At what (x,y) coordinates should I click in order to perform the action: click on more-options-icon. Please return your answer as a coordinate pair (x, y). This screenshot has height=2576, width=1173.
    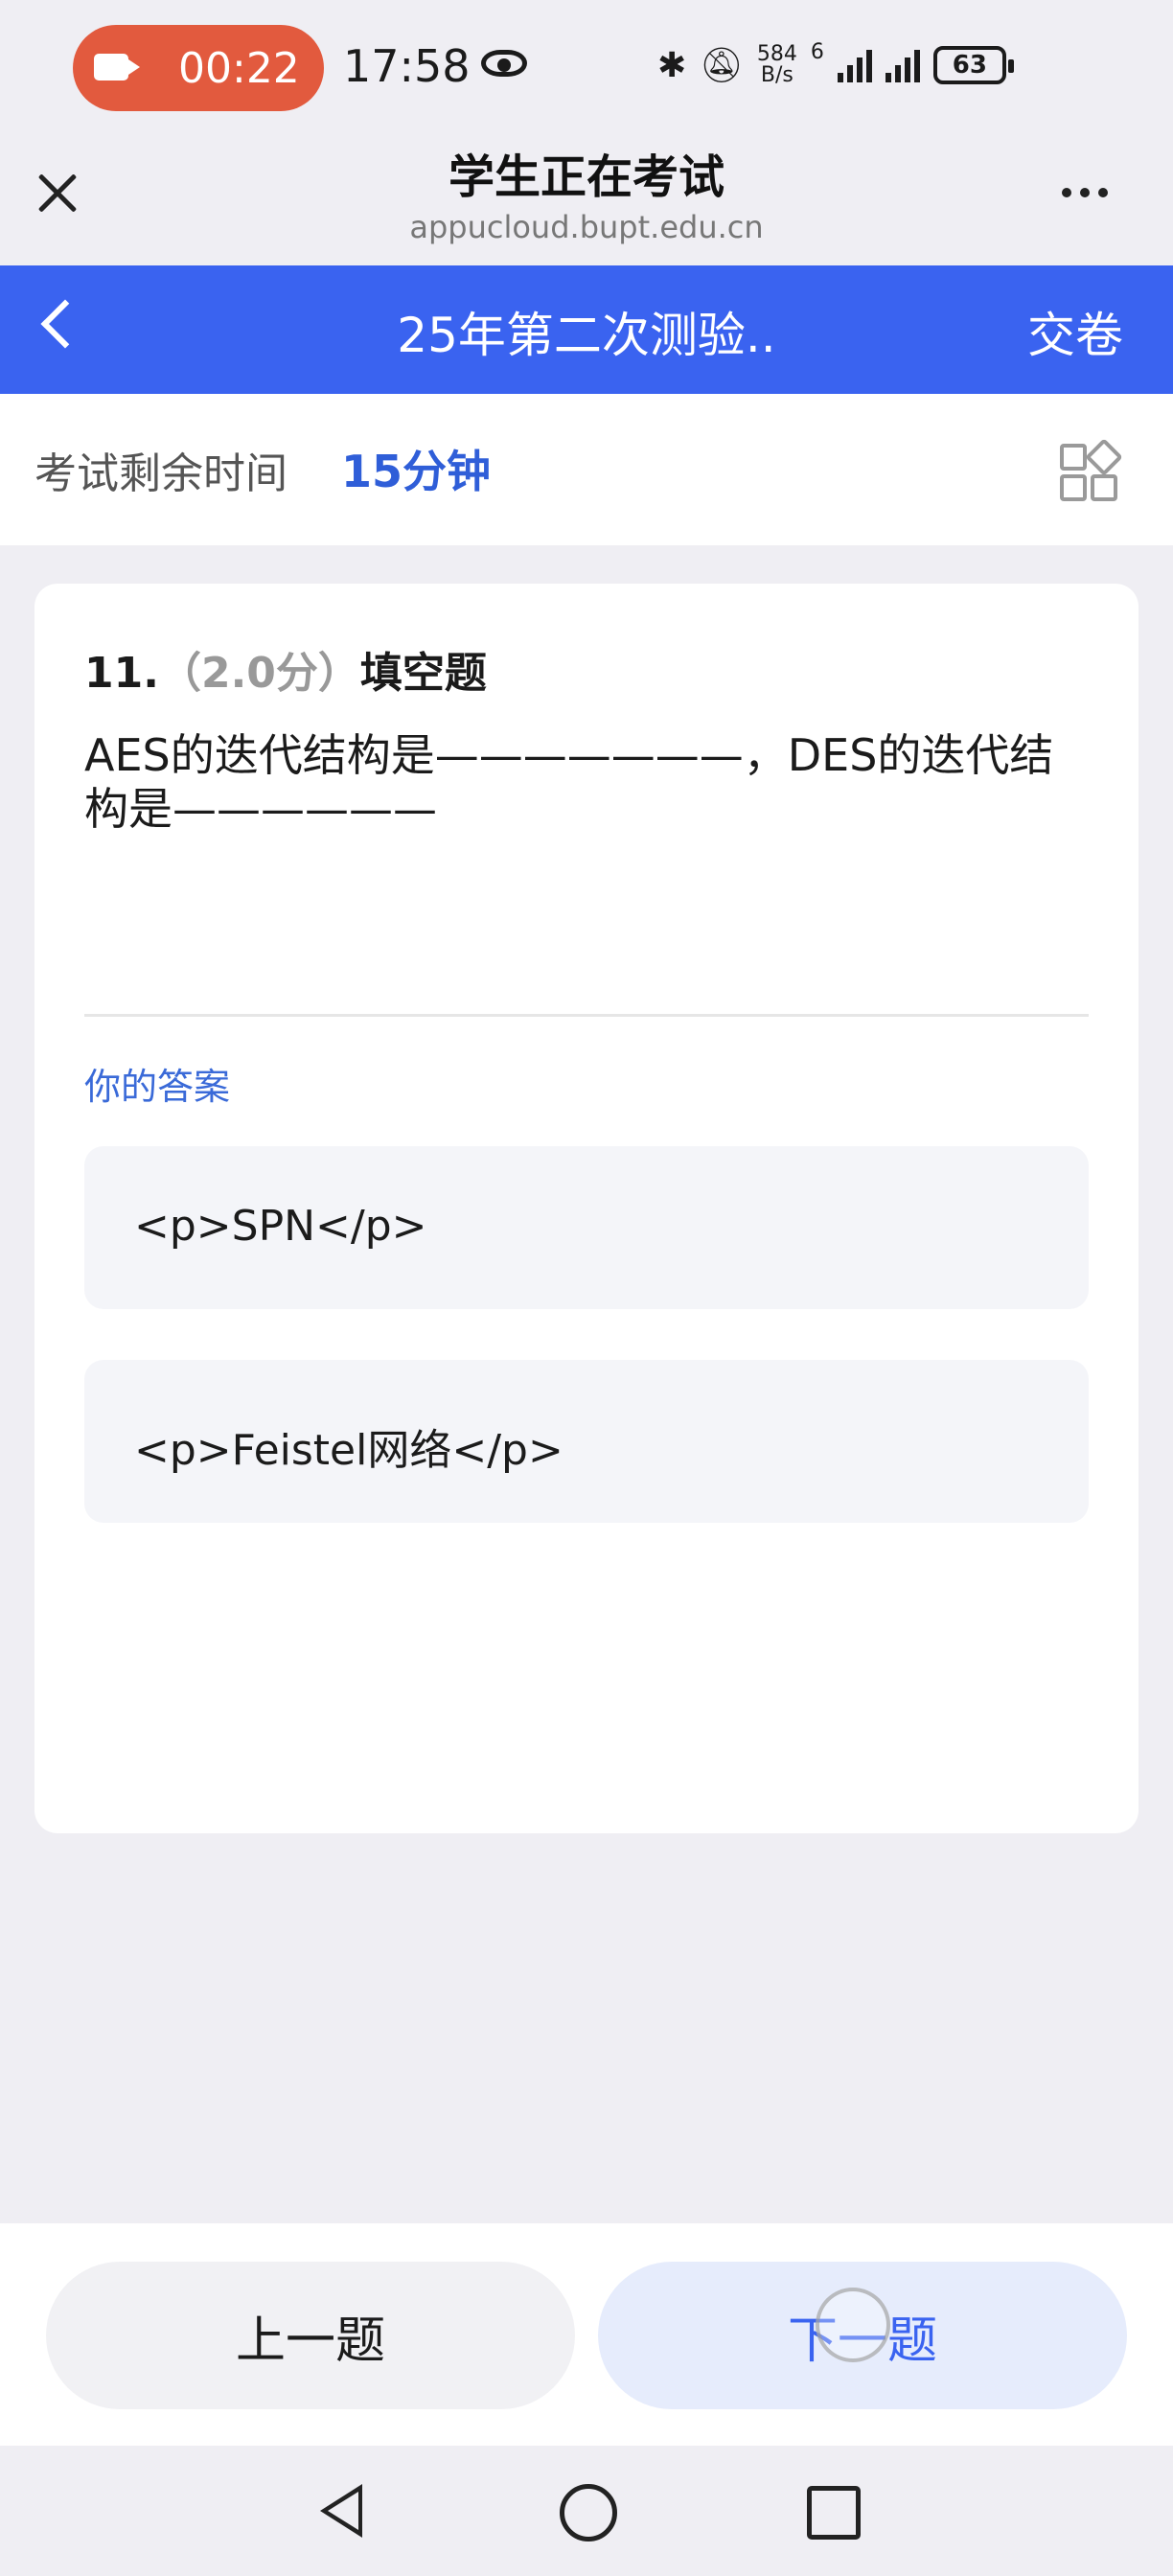
    Looking at the image, I should click on (1085, 193).